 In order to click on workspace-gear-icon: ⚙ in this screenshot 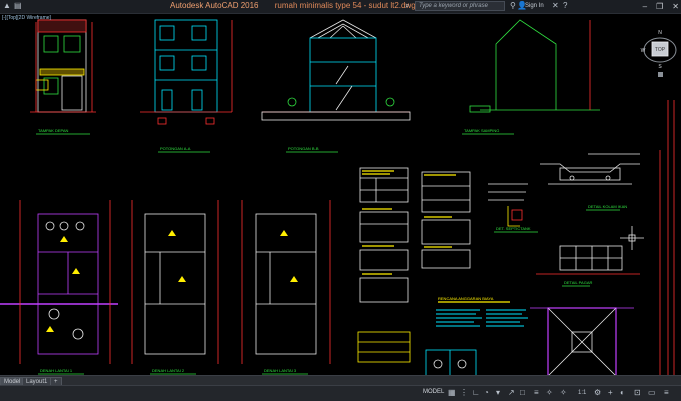, I will do `click(597, 393)`.